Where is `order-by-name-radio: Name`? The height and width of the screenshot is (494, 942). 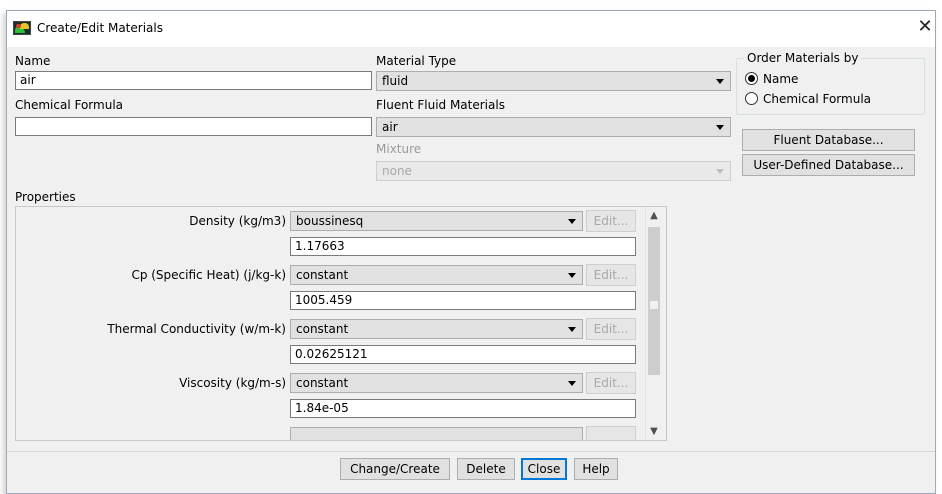
order-by-name-radio: Name is located at coordinates (771, 79).